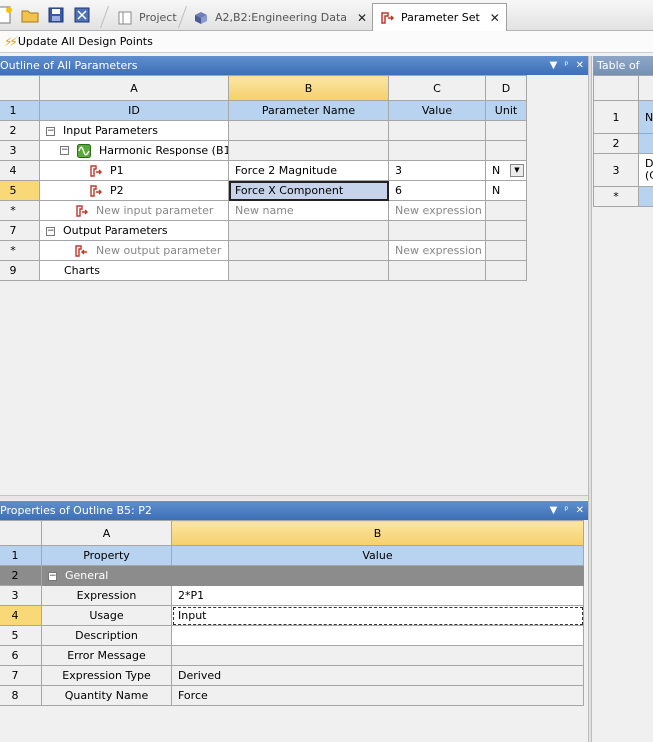 The width and height of the screenshot is (653, 742). I want to click on update-all-design-points-button: ⚡⚡ Update All Design Points, so click(78, 42).